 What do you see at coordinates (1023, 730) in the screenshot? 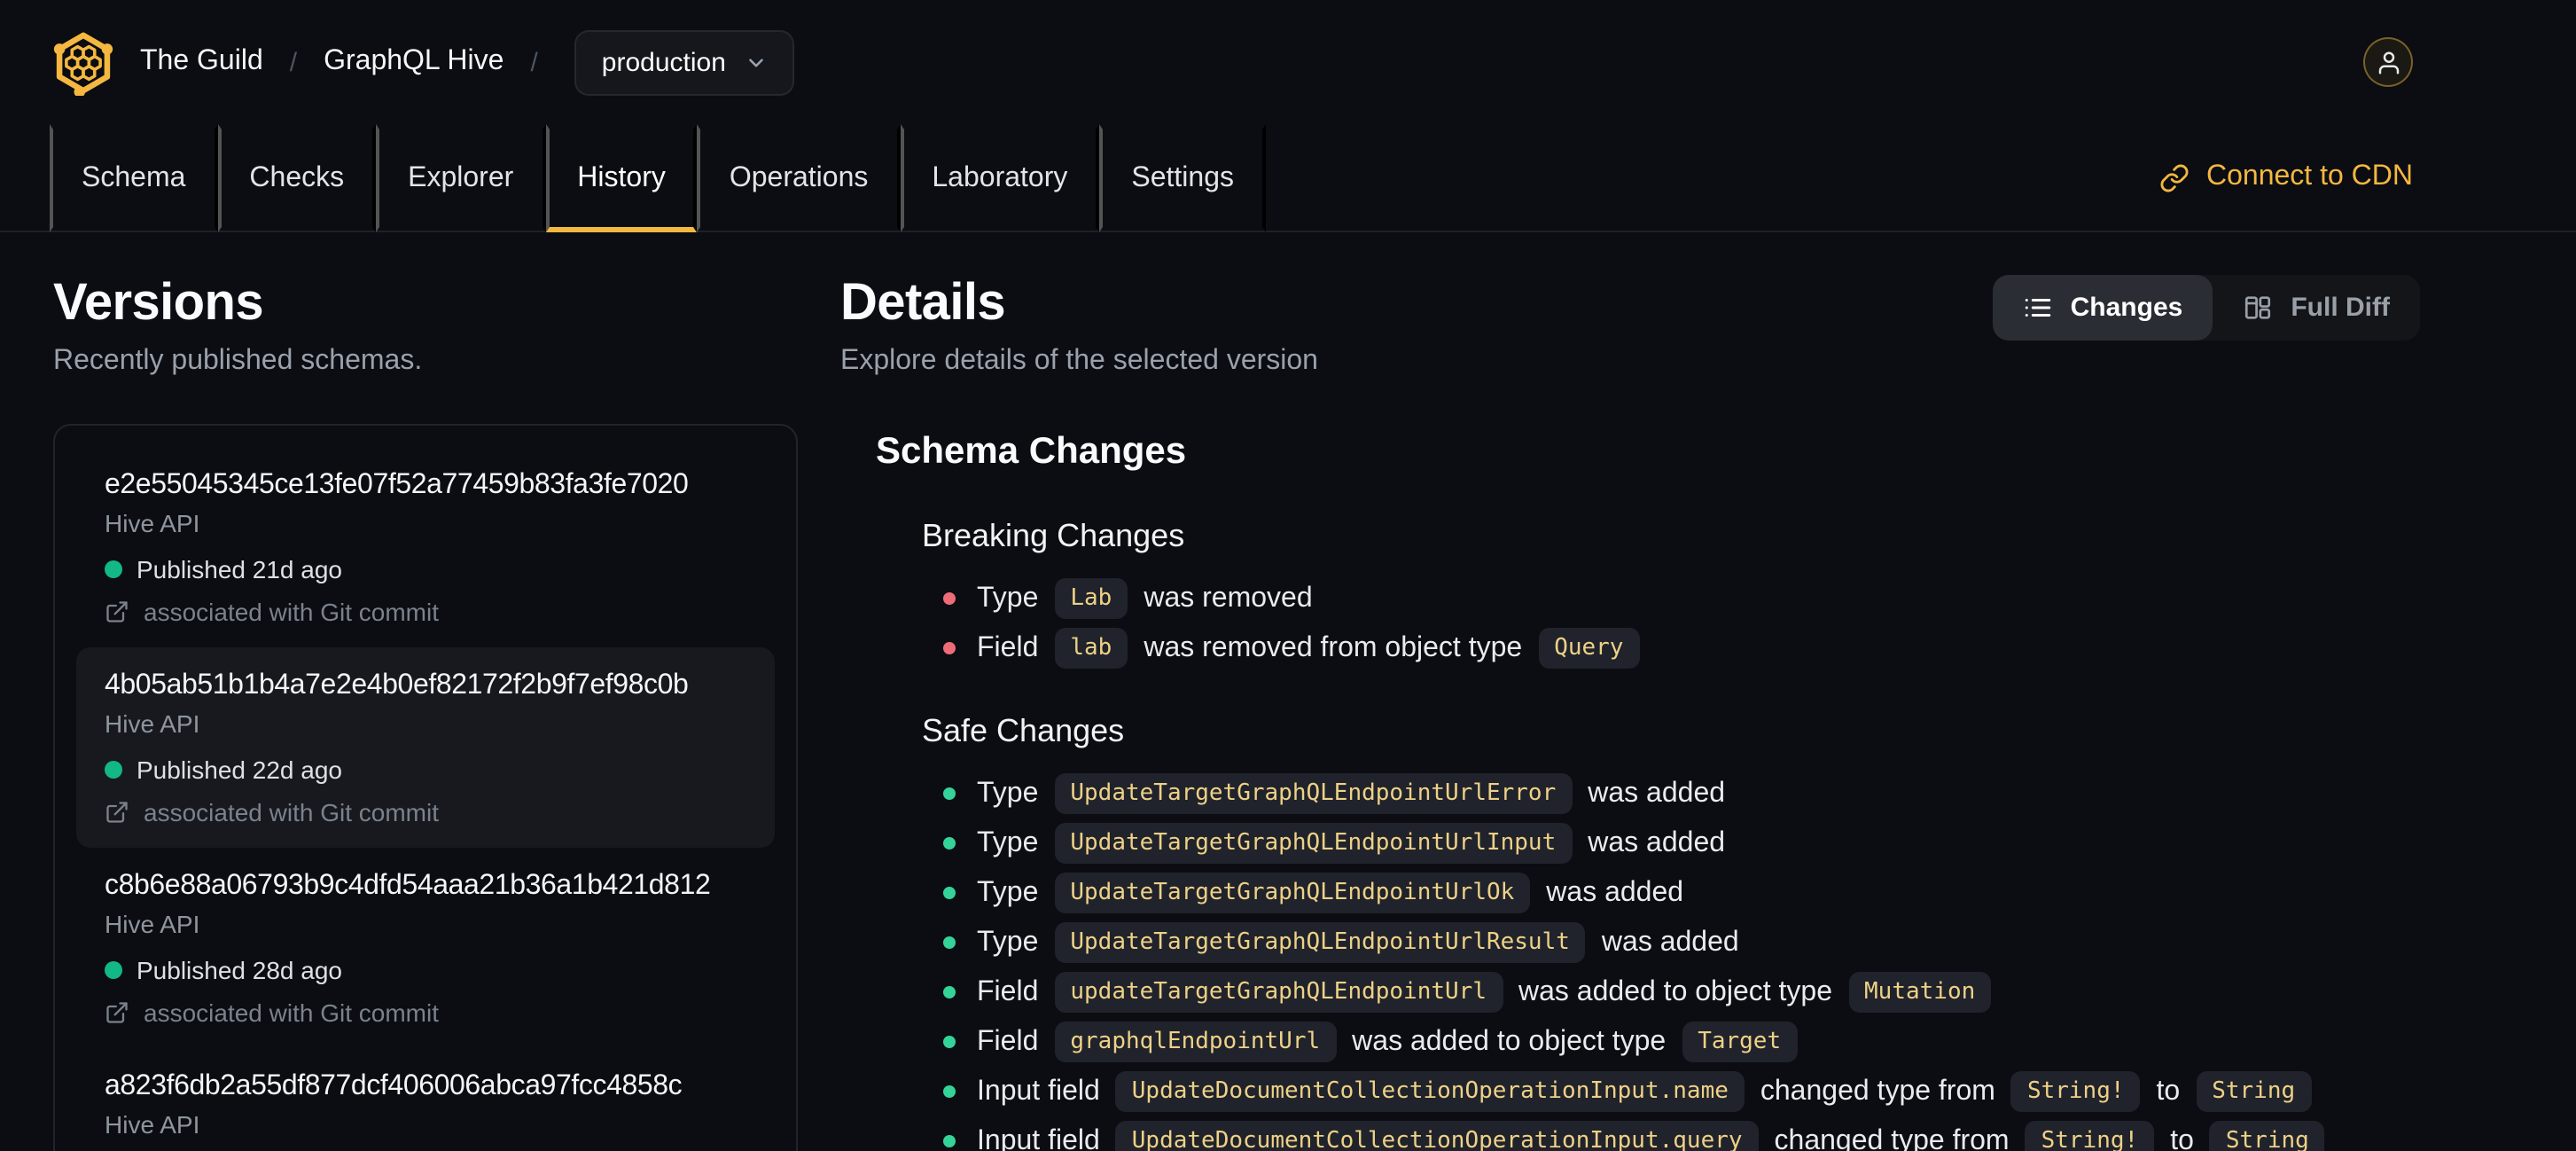
I see `safe-changes-title: Safe Changes` at bounding box center [1023, 730].